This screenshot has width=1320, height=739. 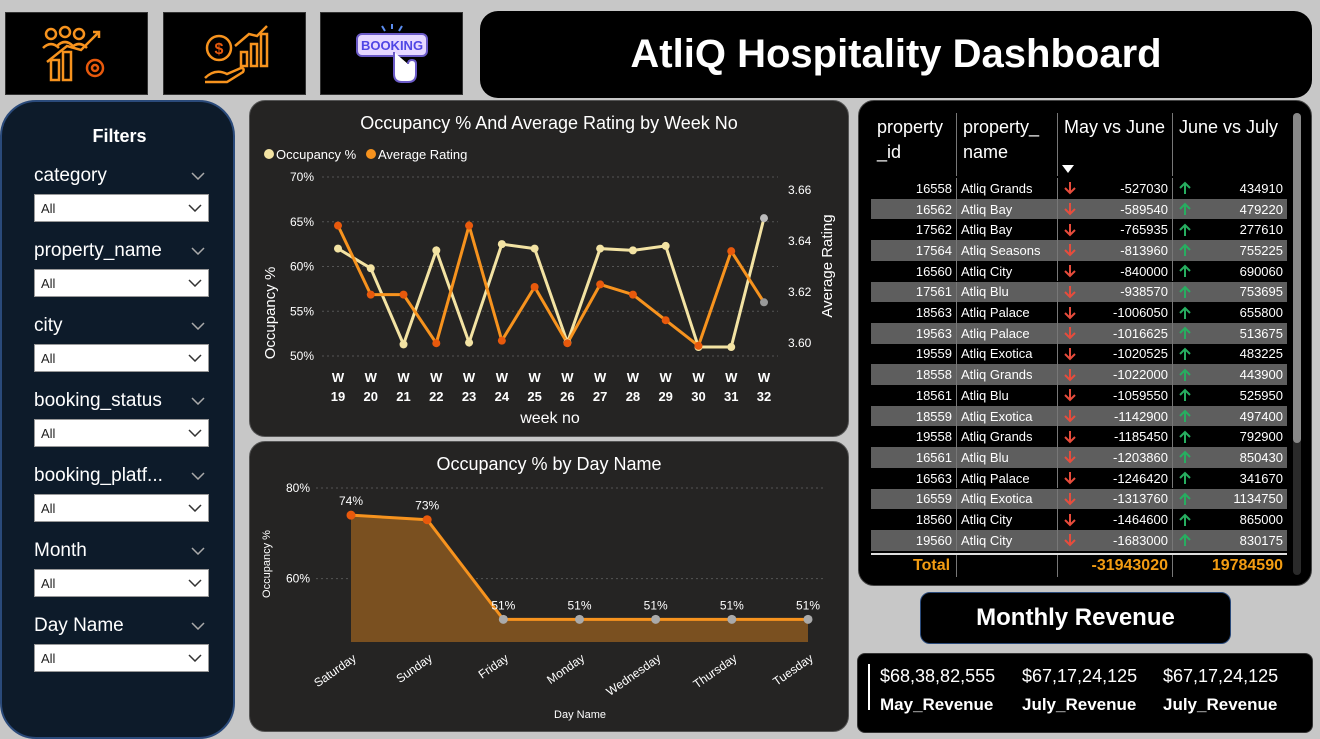 I want to click on table-scrollbar-thumb, so click(x=1297, y=278).